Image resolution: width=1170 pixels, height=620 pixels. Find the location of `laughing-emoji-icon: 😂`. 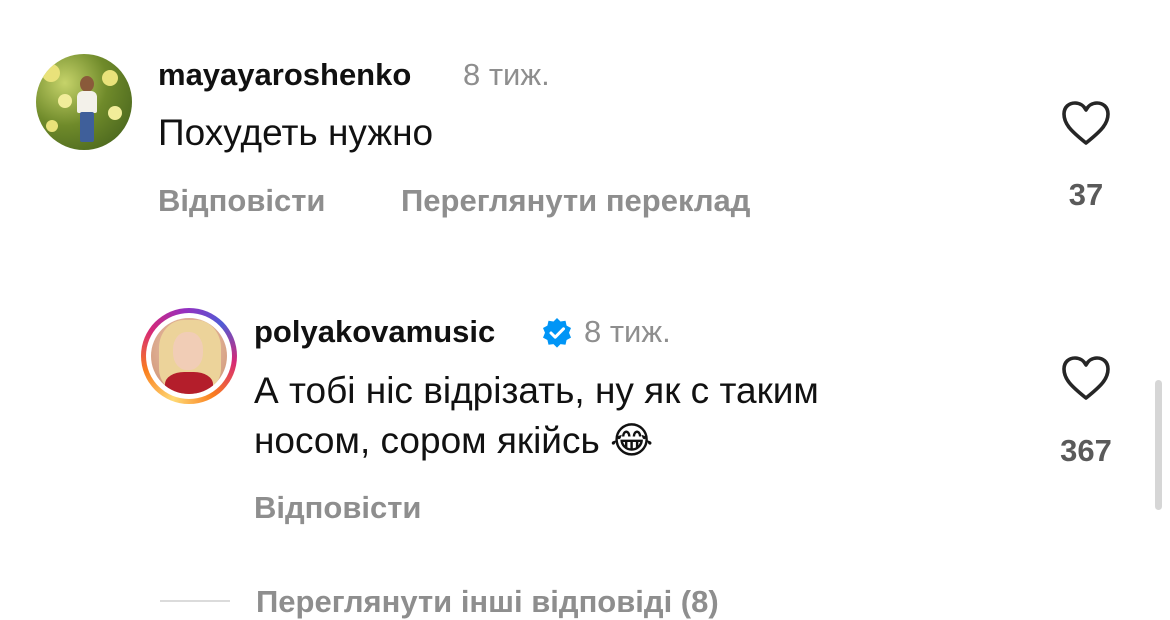

laughing-emoji-icon: 😂 is located at coordinates (632, 440).